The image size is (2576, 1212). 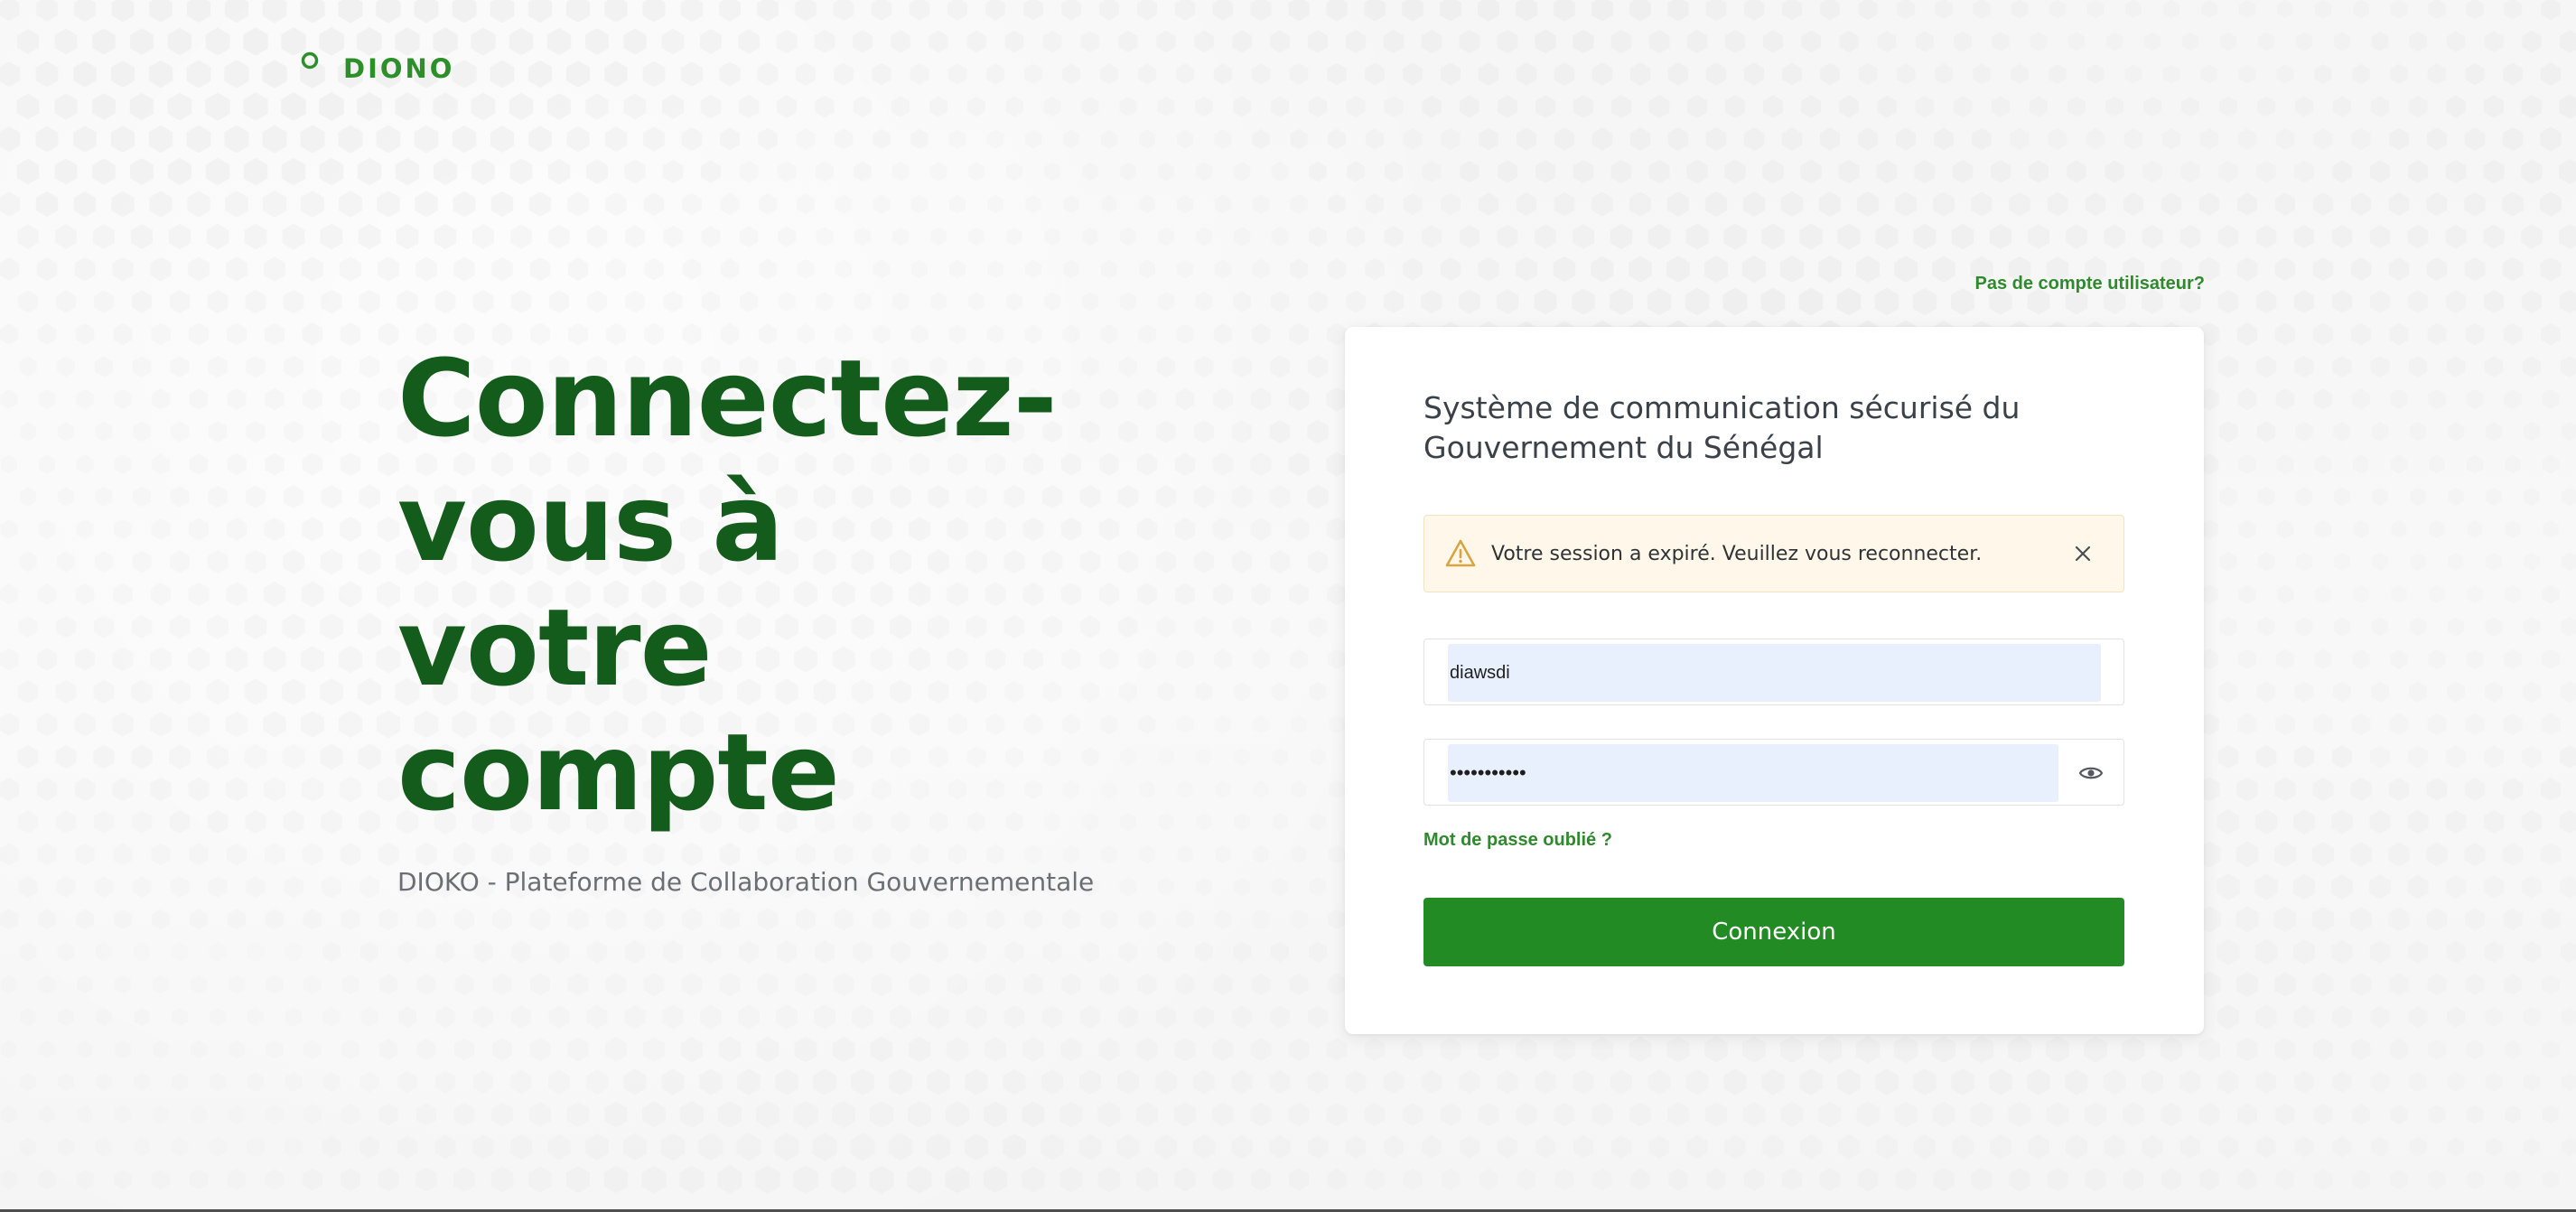 What do you see at coordinates (377, 69) in the screenshot?
I see `brand-logo: DIONO` at bounding box center [377, 69].